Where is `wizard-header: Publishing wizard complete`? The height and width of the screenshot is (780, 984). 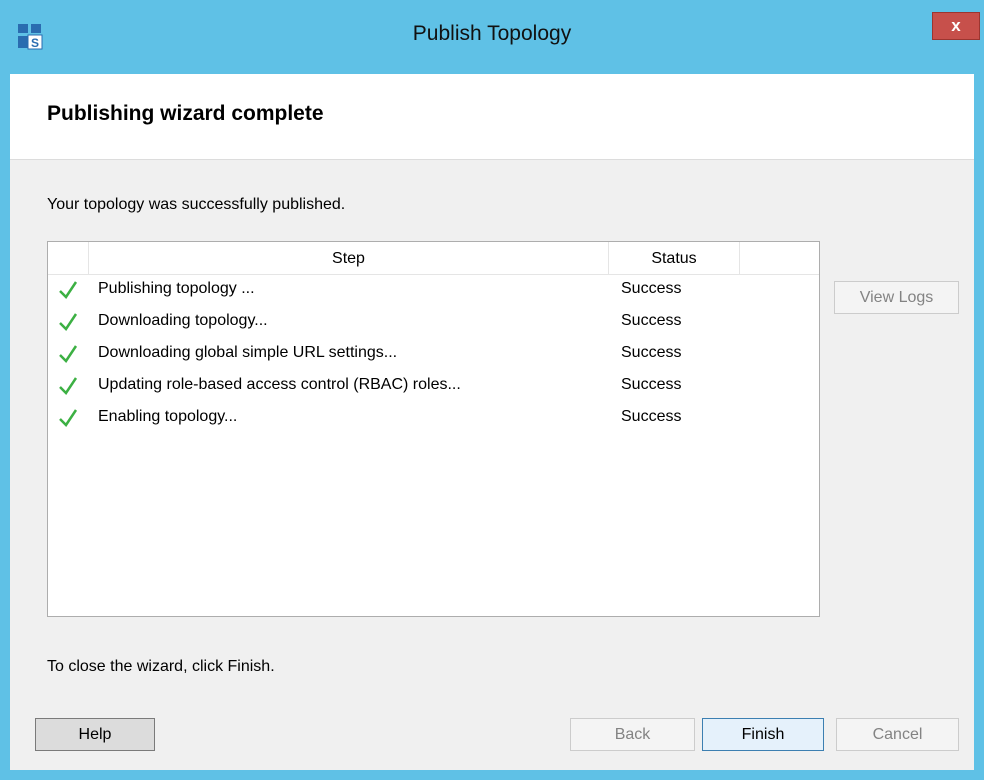 wizard-header: Publishing wizard complete is located at coordinates (492, 117).